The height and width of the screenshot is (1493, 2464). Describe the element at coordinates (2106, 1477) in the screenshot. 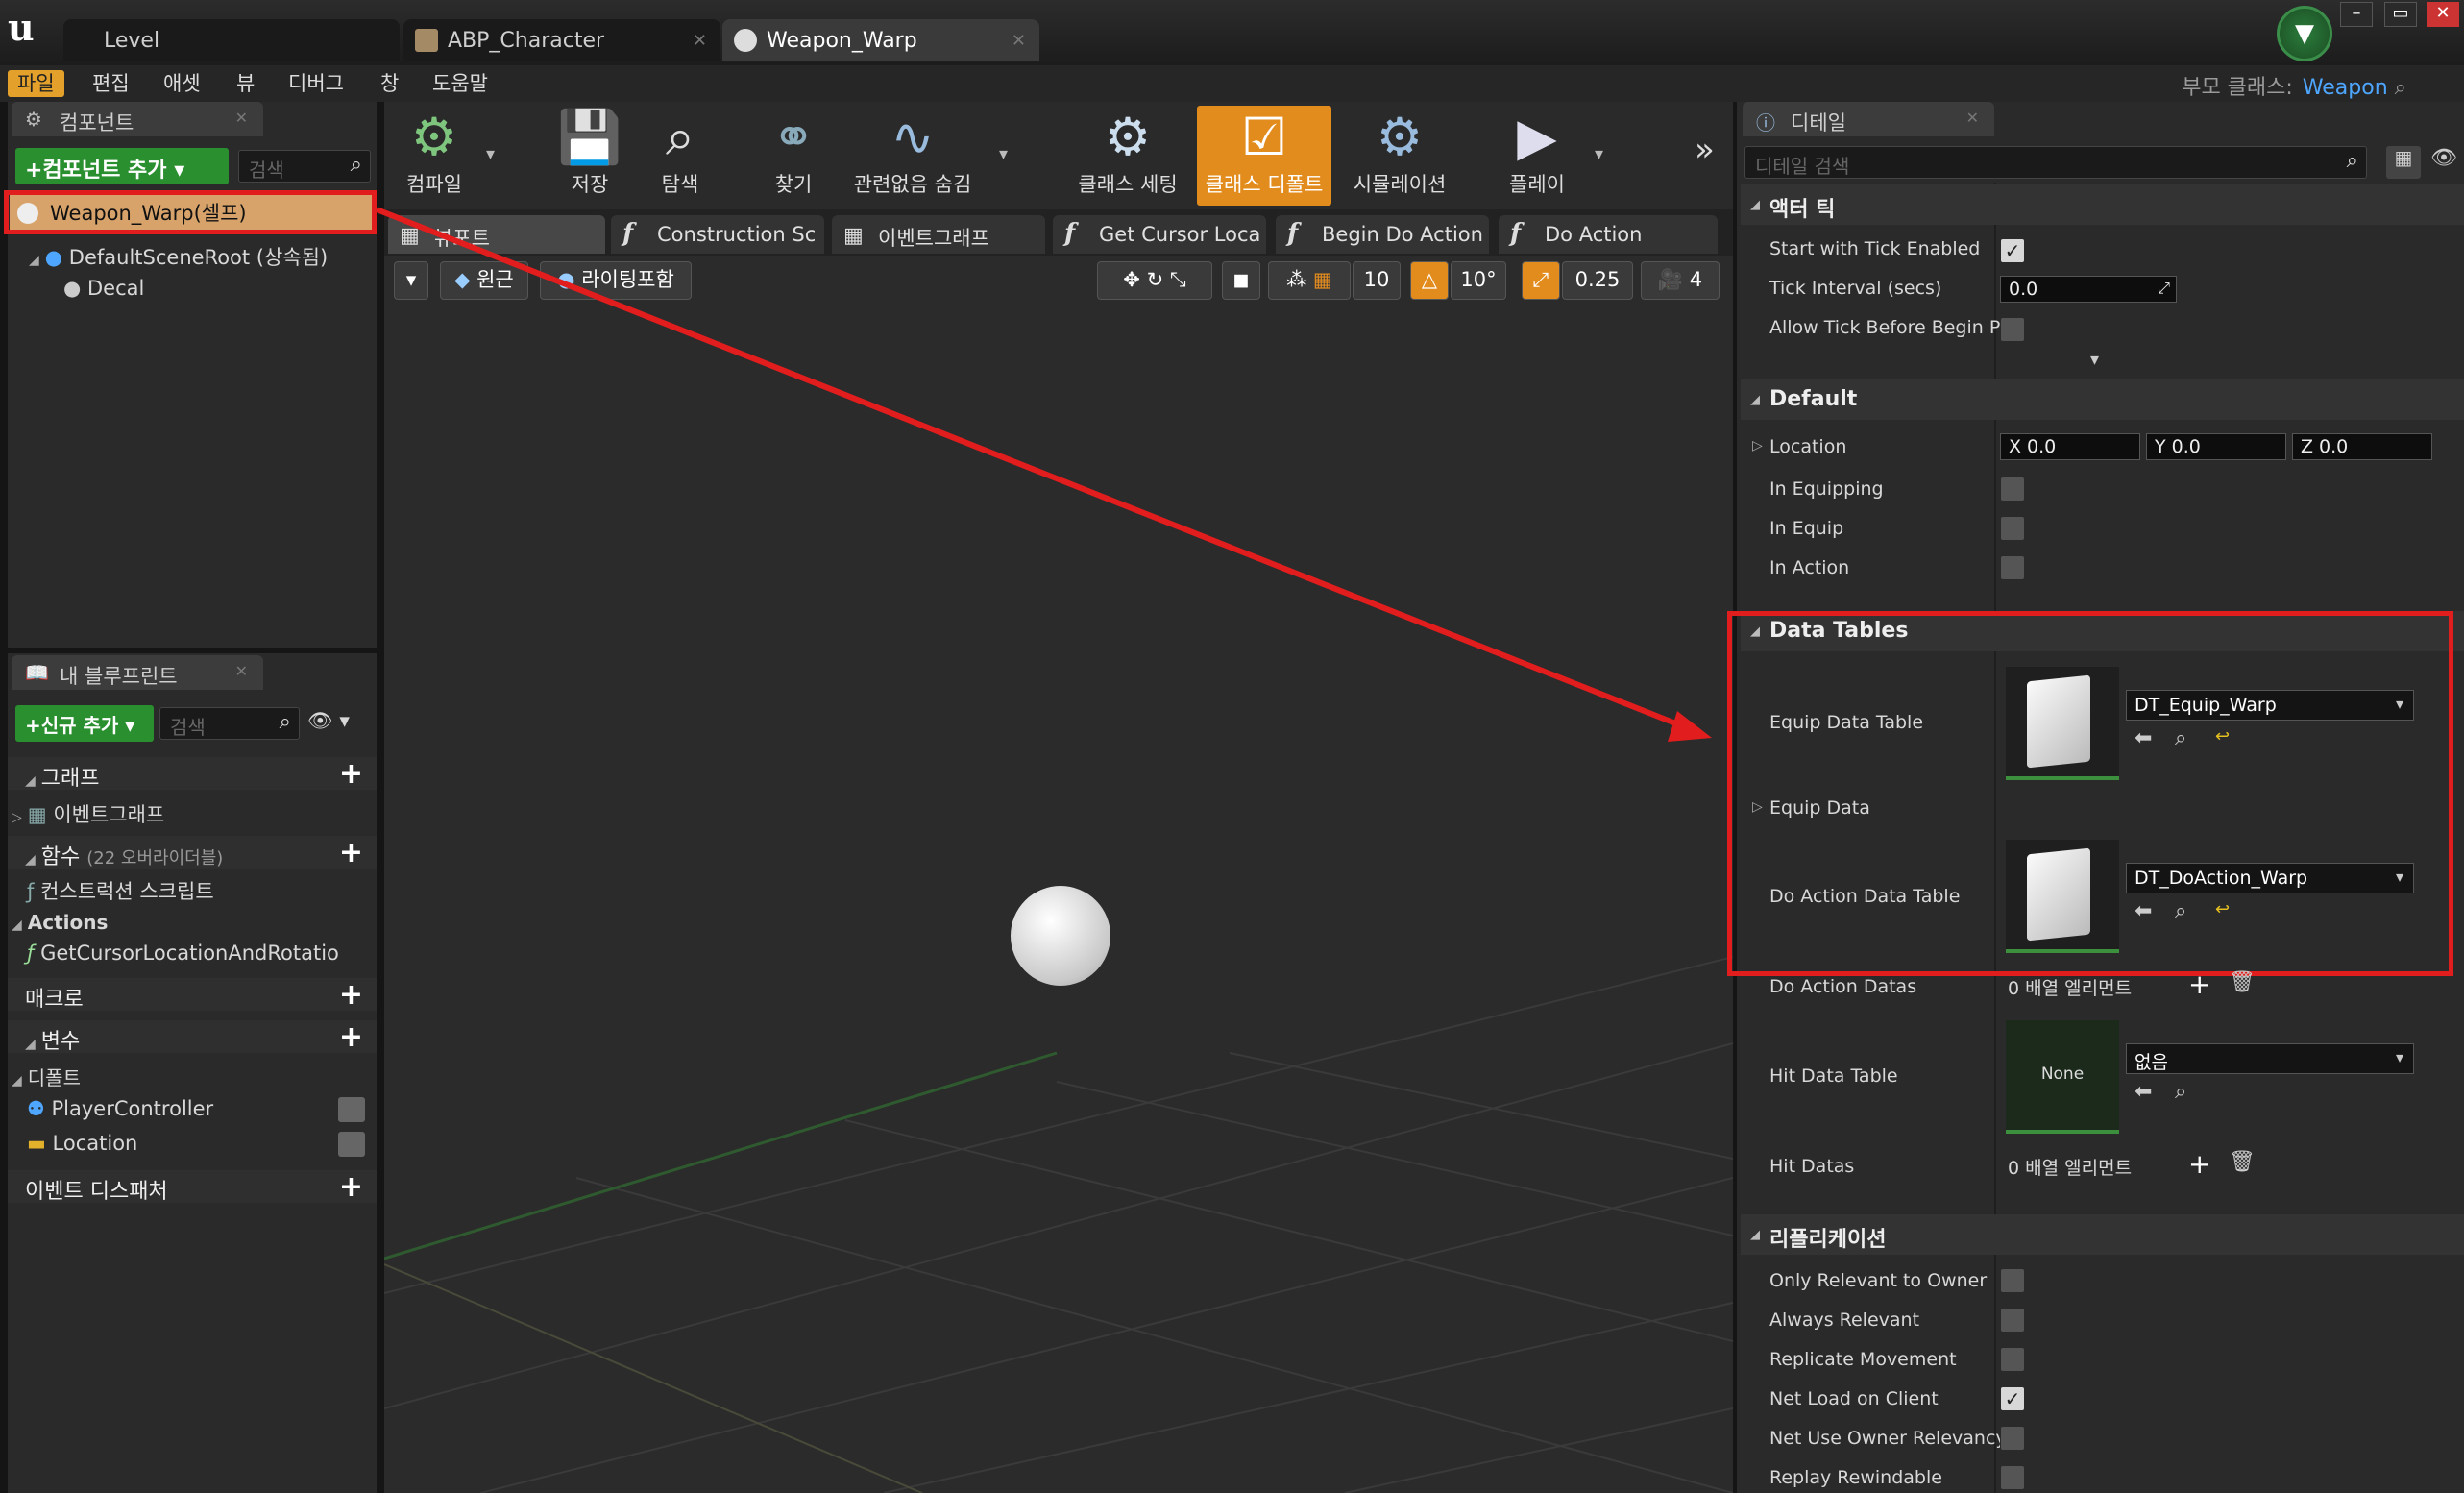

I see `row-replay-rewindable: Replay Rewindable` at that location.